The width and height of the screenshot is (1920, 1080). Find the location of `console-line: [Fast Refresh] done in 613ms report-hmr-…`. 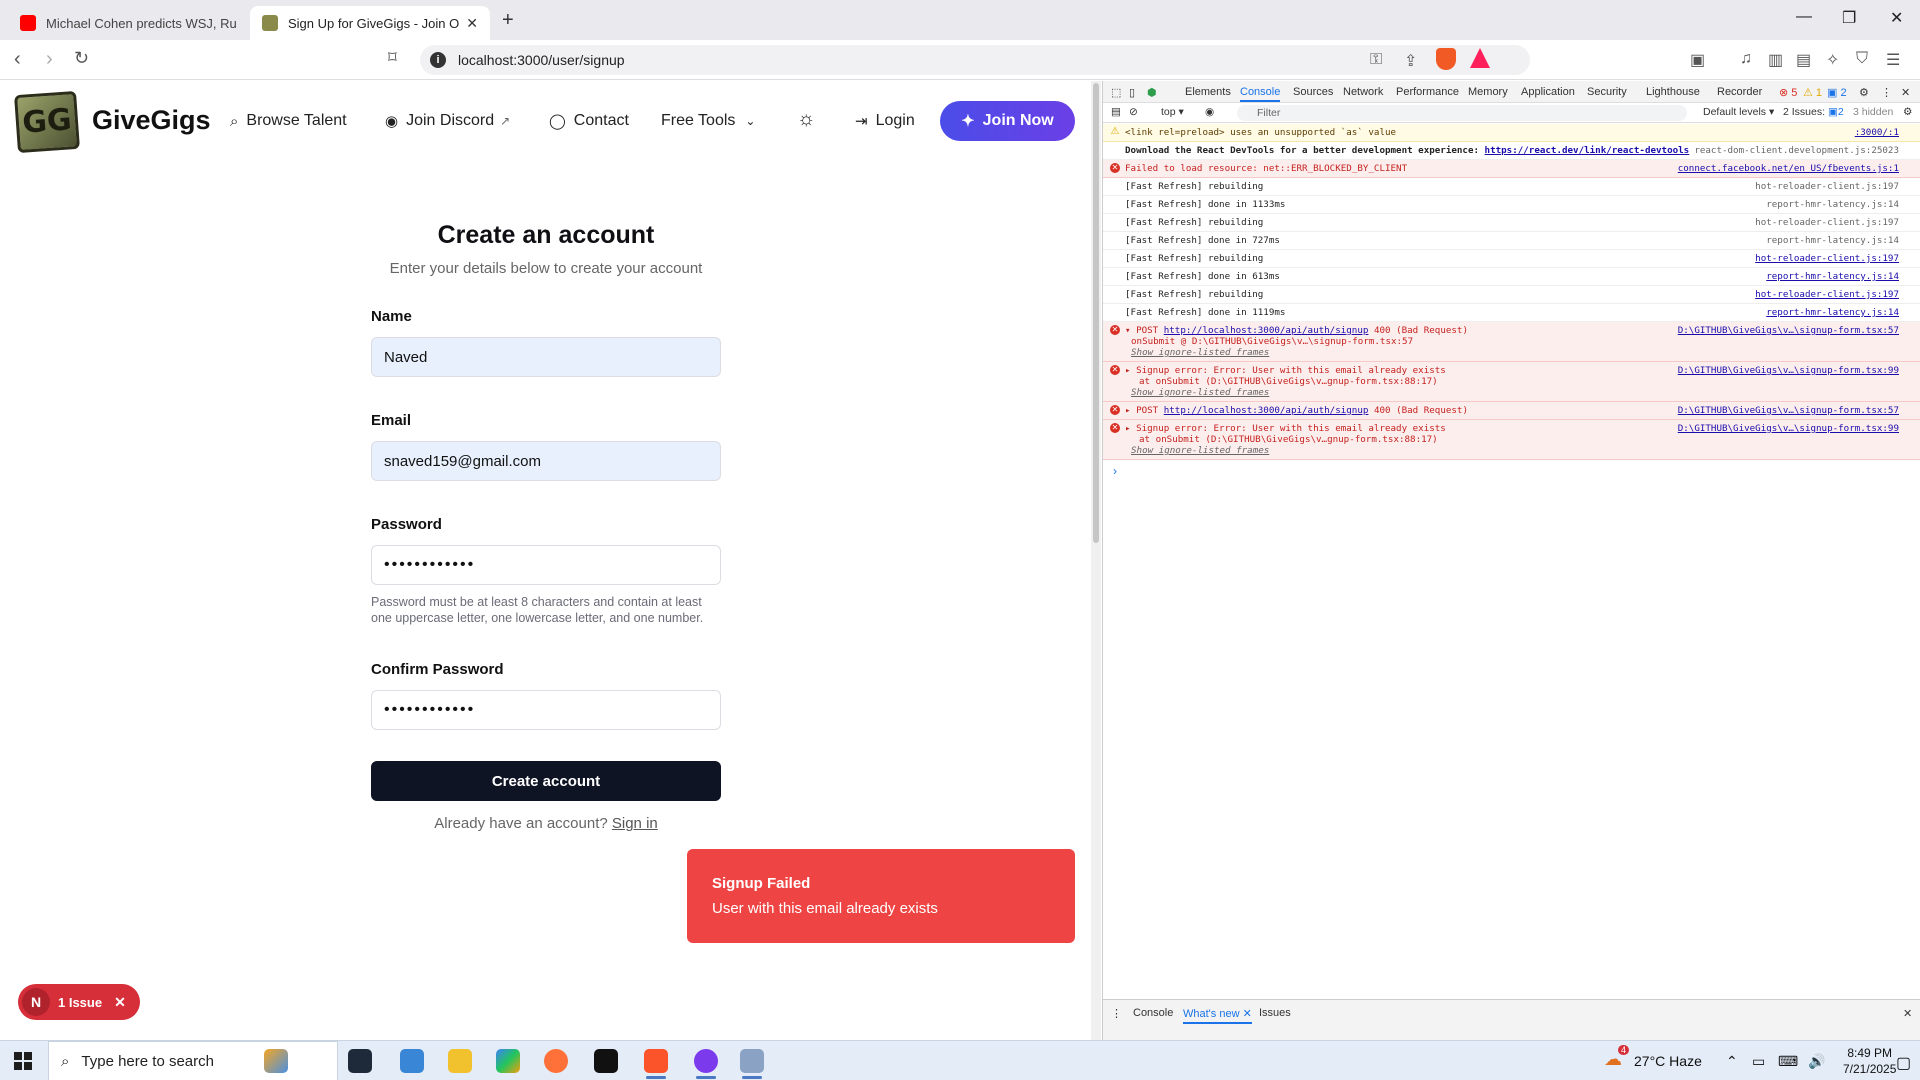

console-line: [Fast Refresh] done in 613ms report-hmr-… is located at coordinates (1511, 277).